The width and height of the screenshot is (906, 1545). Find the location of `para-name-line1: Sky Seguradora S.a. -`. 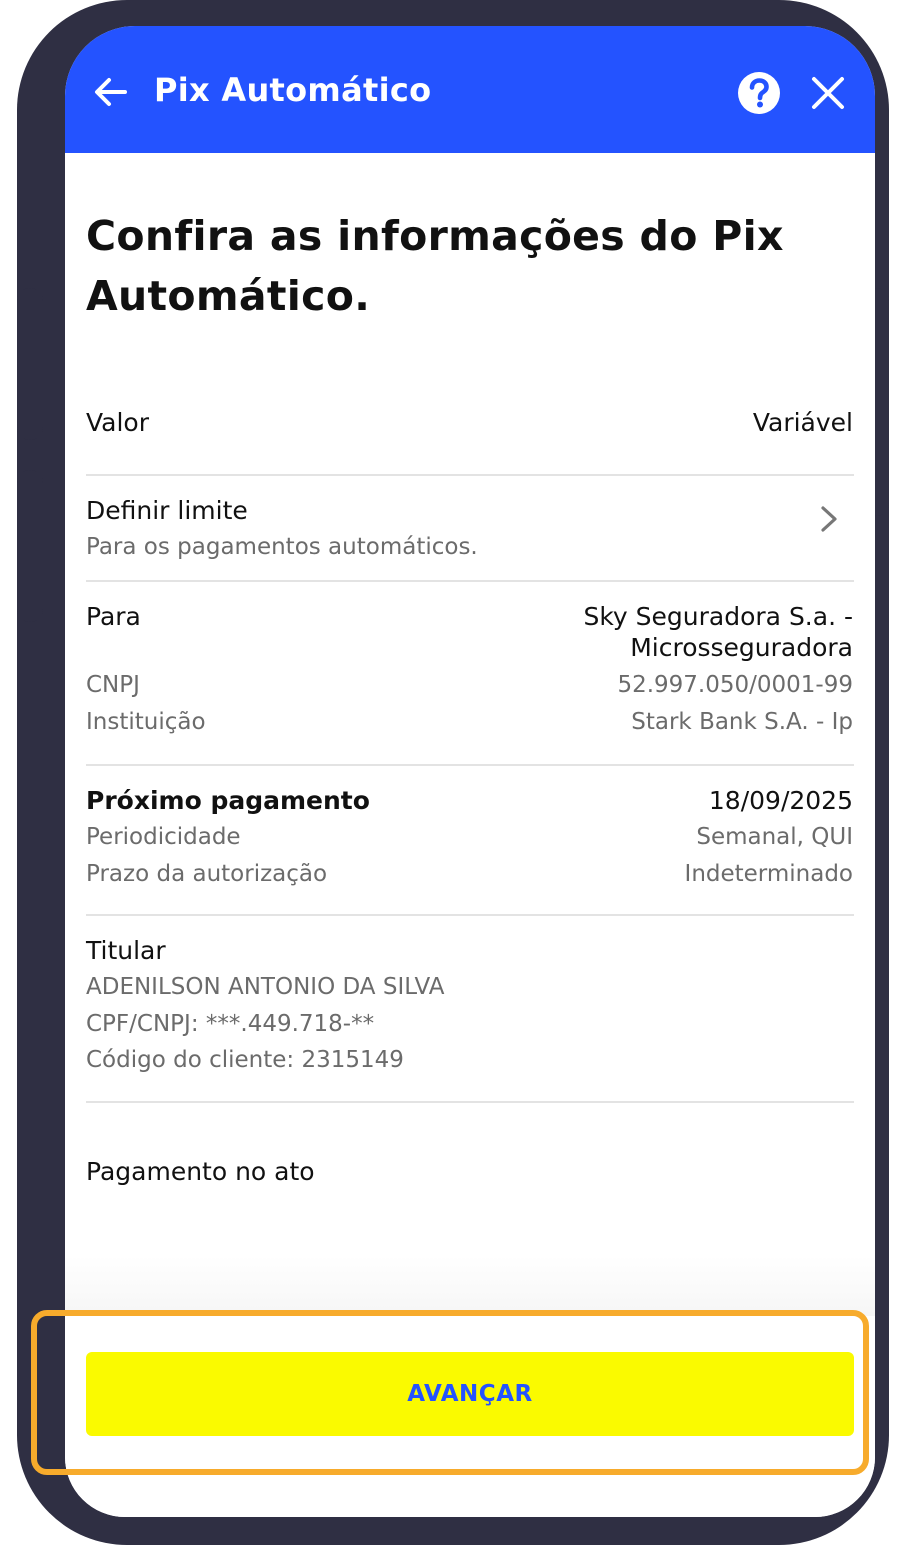

para-name-line1: Sky Seguradora S.a. - is located at coordinates (718, 616).